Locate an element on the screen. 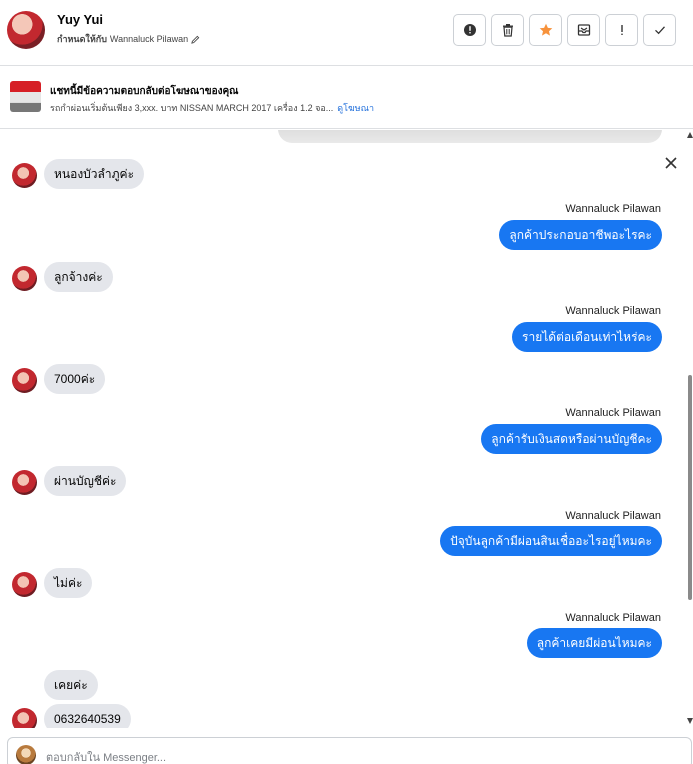 This screenshot has width=693, height=764. alert-circle-icon is located at coordinates (469, 30).